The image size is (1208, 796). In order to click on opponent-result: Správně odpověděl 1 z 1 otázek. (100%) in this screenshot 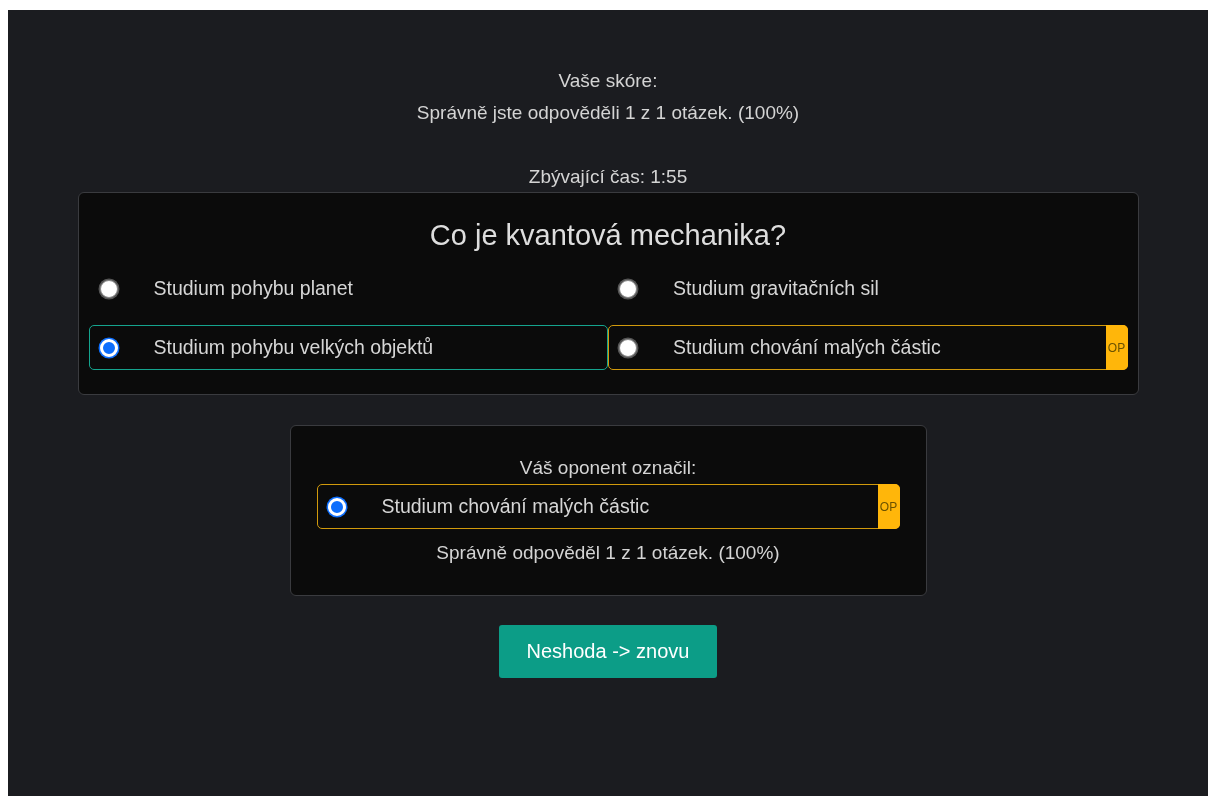, I will do `click(608, 553)`.